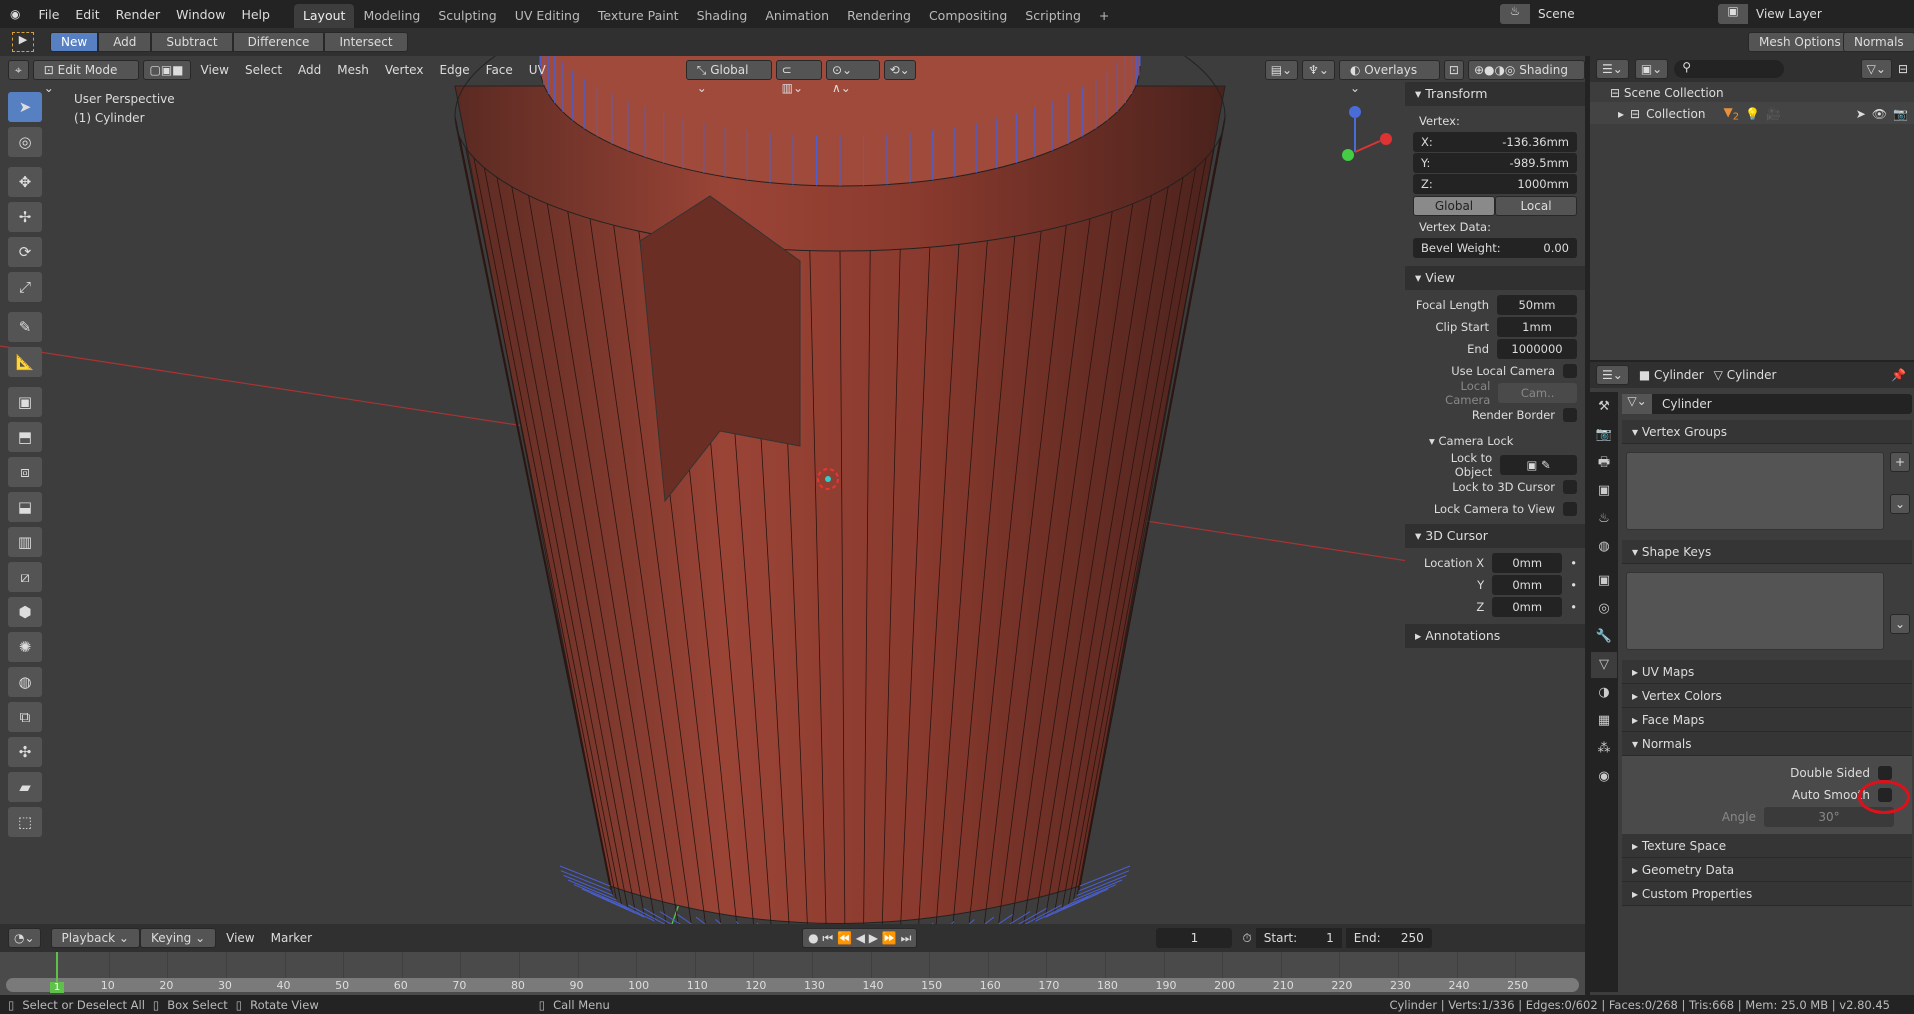 The height and width of the screenshot is (1014, 1914). Describe the element at coordinates (1767, 720) in the screenshot. I see `face-maps-header: ▸ Face Maps` at that location.